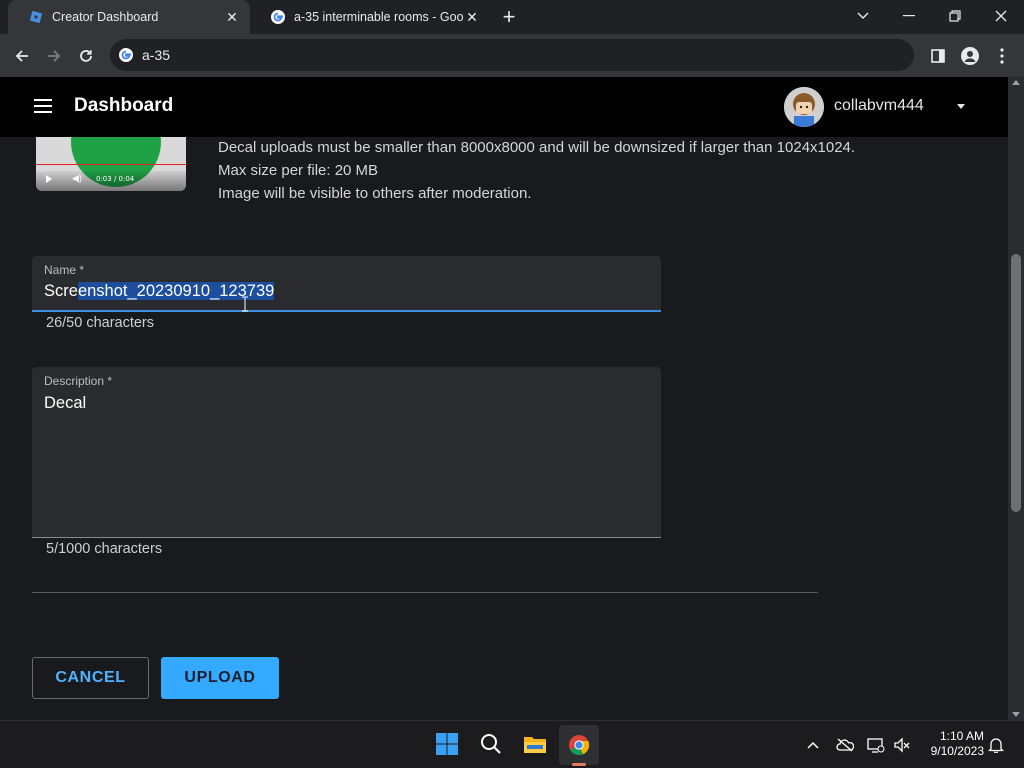 The image size is (1024, 768). I want to click on browser-toolbar: a-35, so click(512, 55).